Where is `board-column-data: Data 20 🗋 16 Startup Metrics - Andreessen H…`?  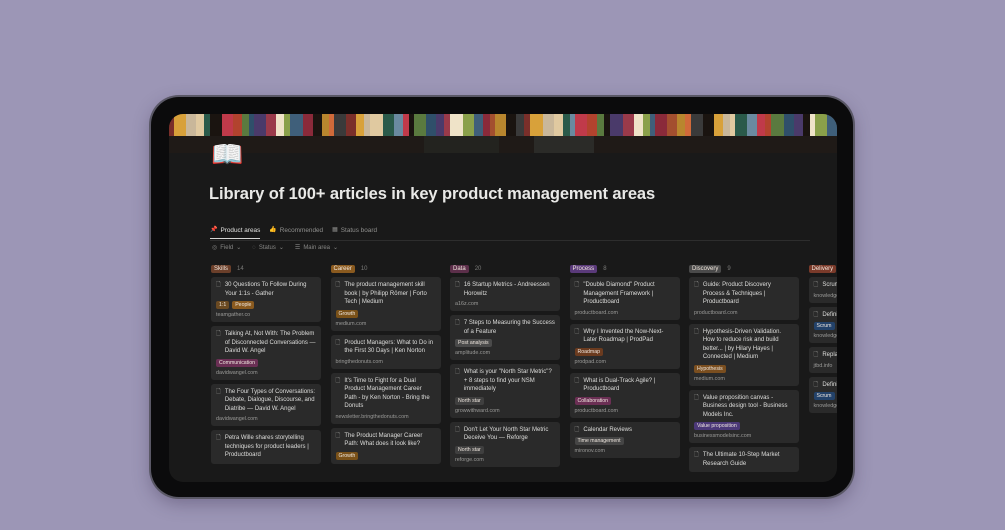
board-column-data: Data 20 🗋 16 Startup Metrics - Andreessen H… is located at coordinates (505, 367).